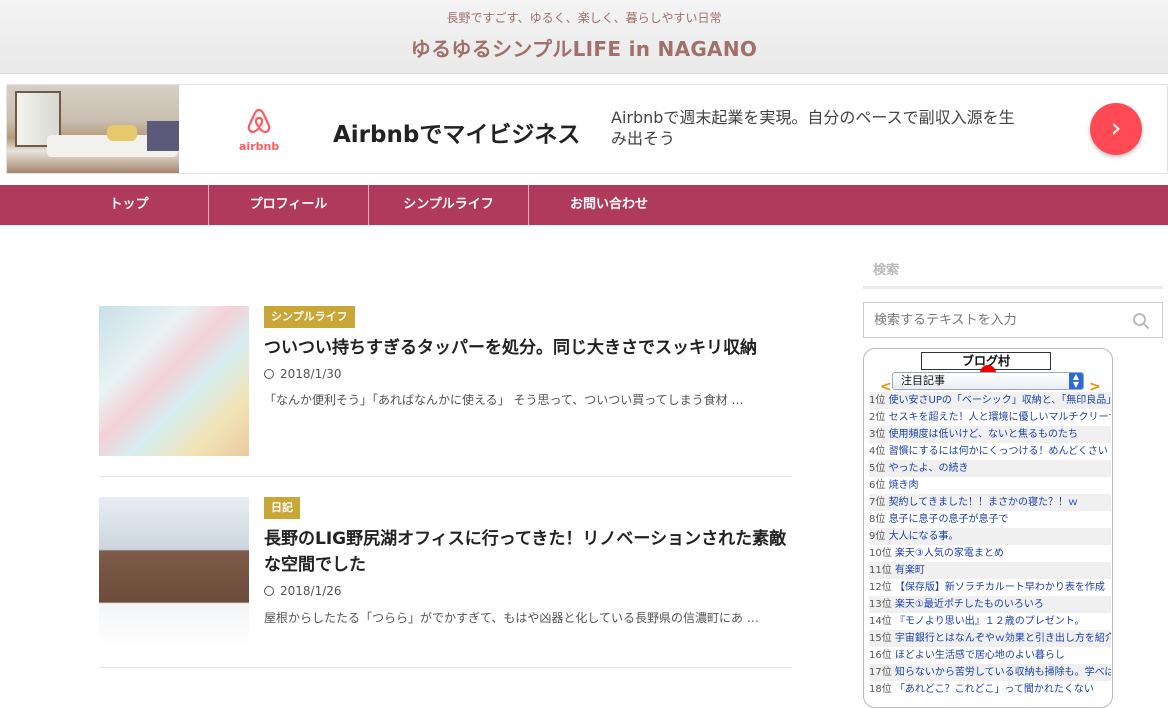  I want to click on ranking-item: 12位 【保存版】新ソラチカルート早わかり表を作成, so click(990, 587).